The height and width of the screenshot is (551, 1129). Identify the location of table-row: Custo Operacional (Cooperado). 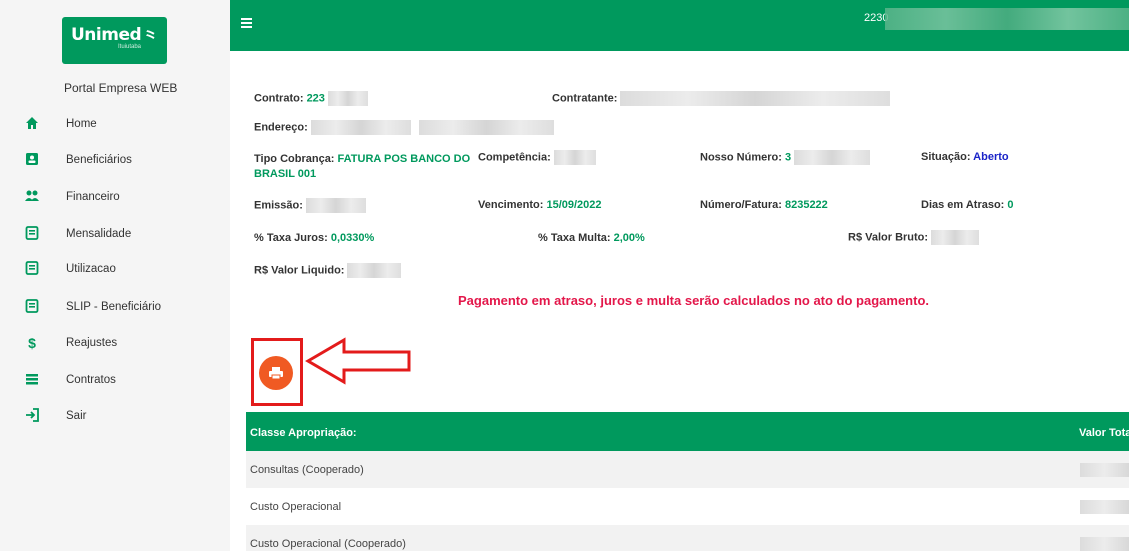
(687, 538).